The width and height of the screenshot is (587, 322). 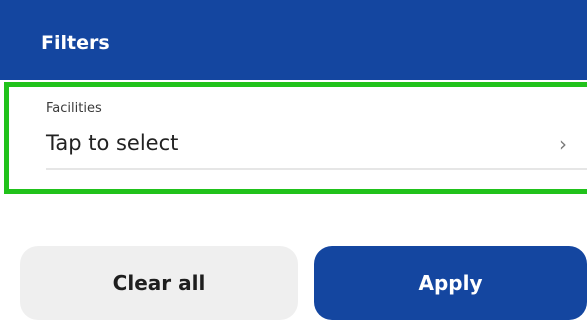 What do you see at coordinates (563, 144) in the screenshot?
I see `chevron-right-icon: ›` at bounding box center [563, 144].